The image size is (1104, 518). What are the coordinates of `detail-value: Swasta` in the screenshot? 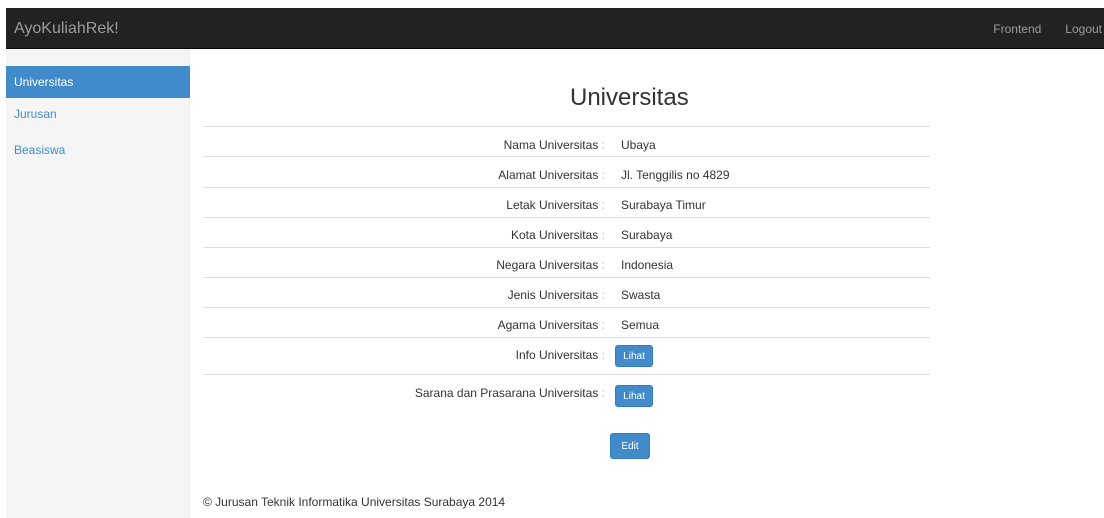 It's located at (641, 295).